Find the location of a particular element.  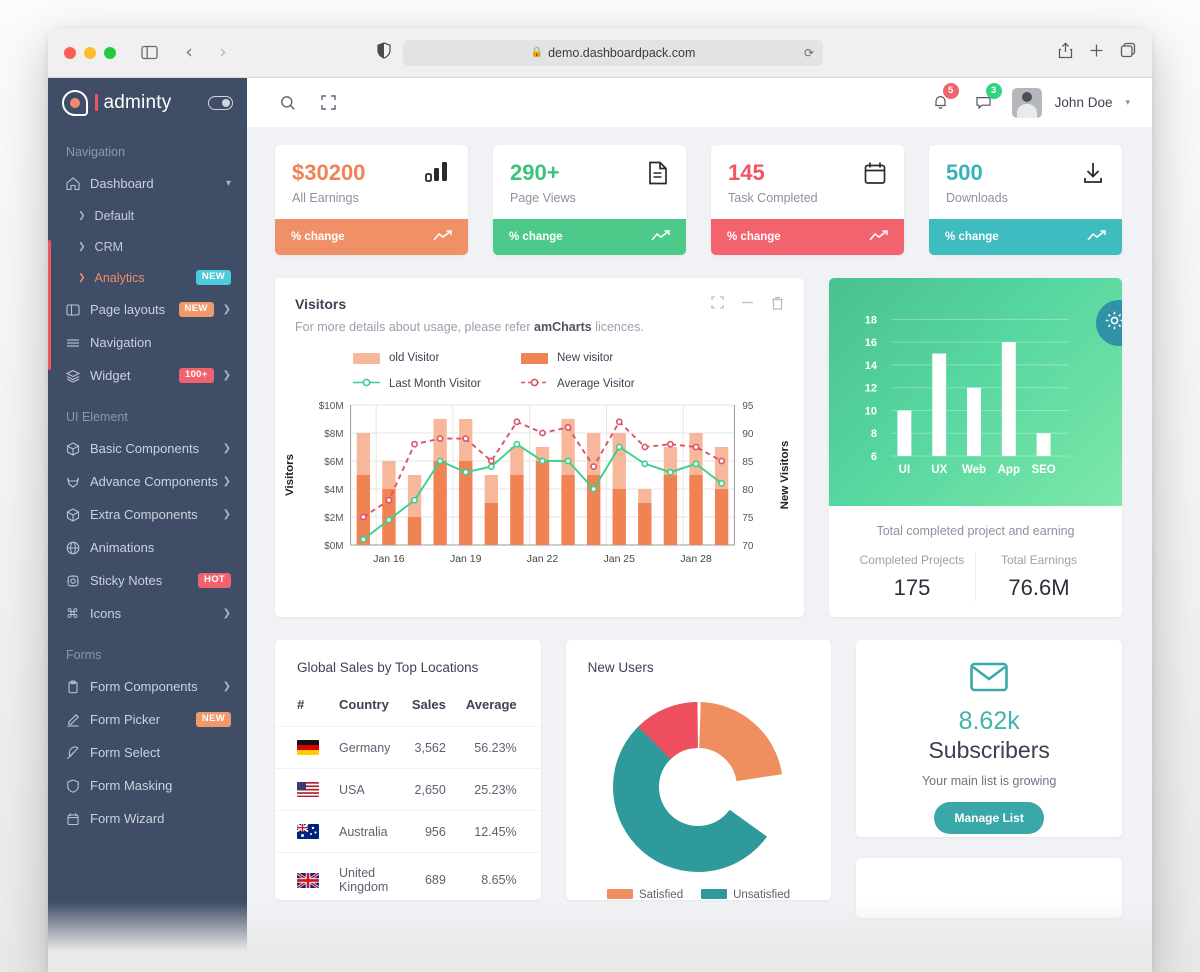

svg-text: Visitors is located at coordinates (290, 475).